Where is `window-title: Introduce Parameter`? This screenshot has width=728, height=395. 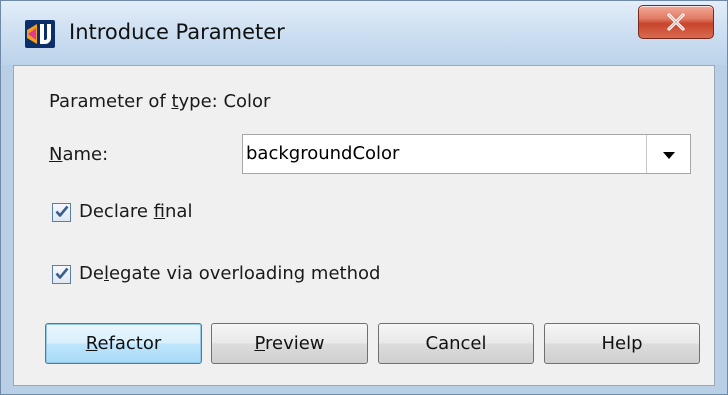
window-title: Introduce Parameter is located at coordinates (177, 32).